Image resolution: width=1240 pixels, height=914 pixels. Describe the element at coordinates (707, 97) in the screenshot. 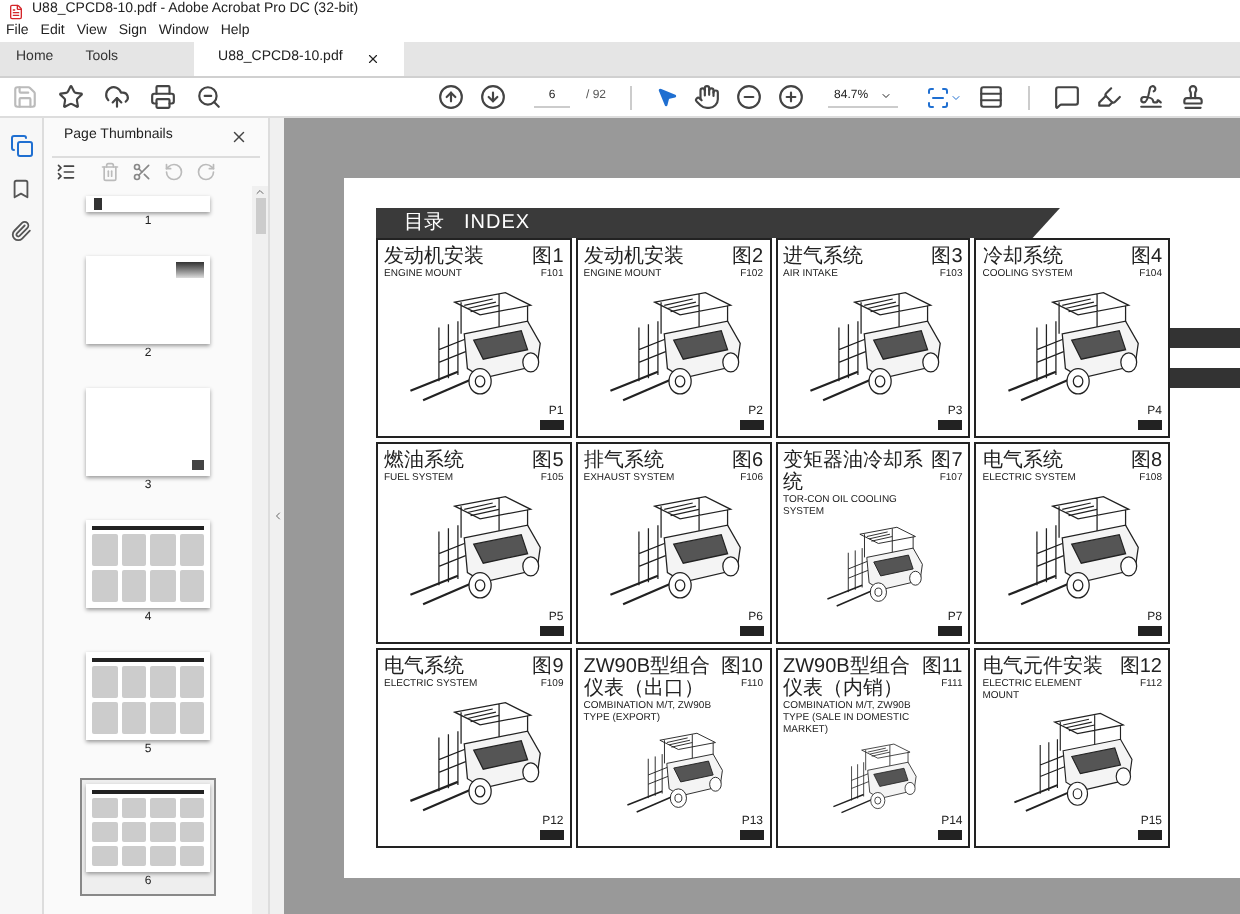

I see `hand-icon` at that location.